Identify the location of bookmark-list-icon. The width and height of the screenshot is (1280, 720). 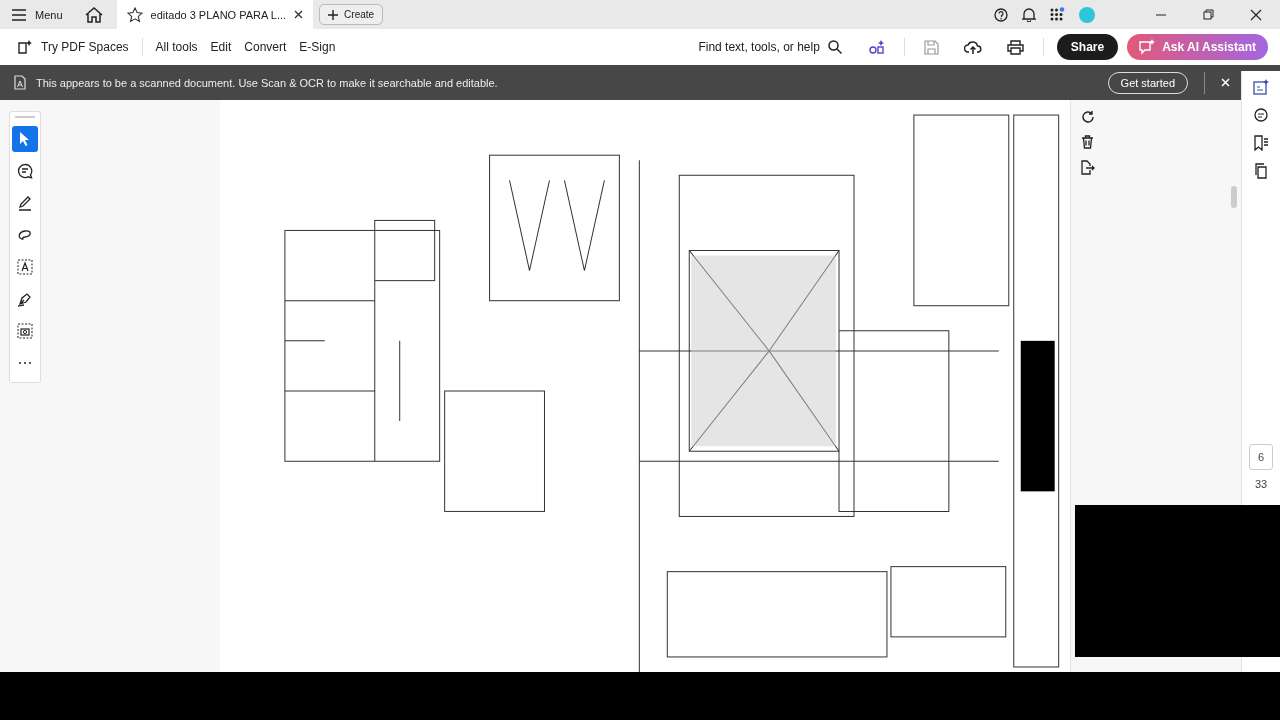
(1261, 143).